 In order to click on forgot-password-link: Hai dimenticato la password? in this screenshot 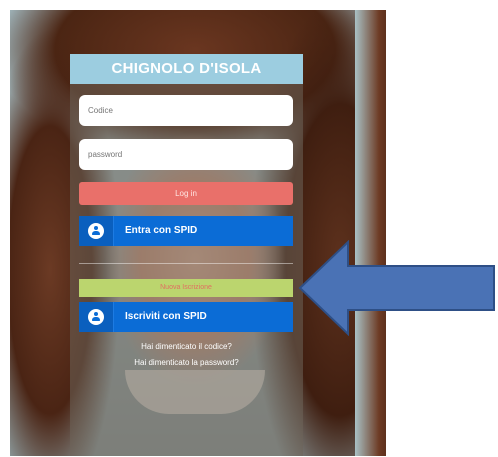, I will do `click(186, 362)`.